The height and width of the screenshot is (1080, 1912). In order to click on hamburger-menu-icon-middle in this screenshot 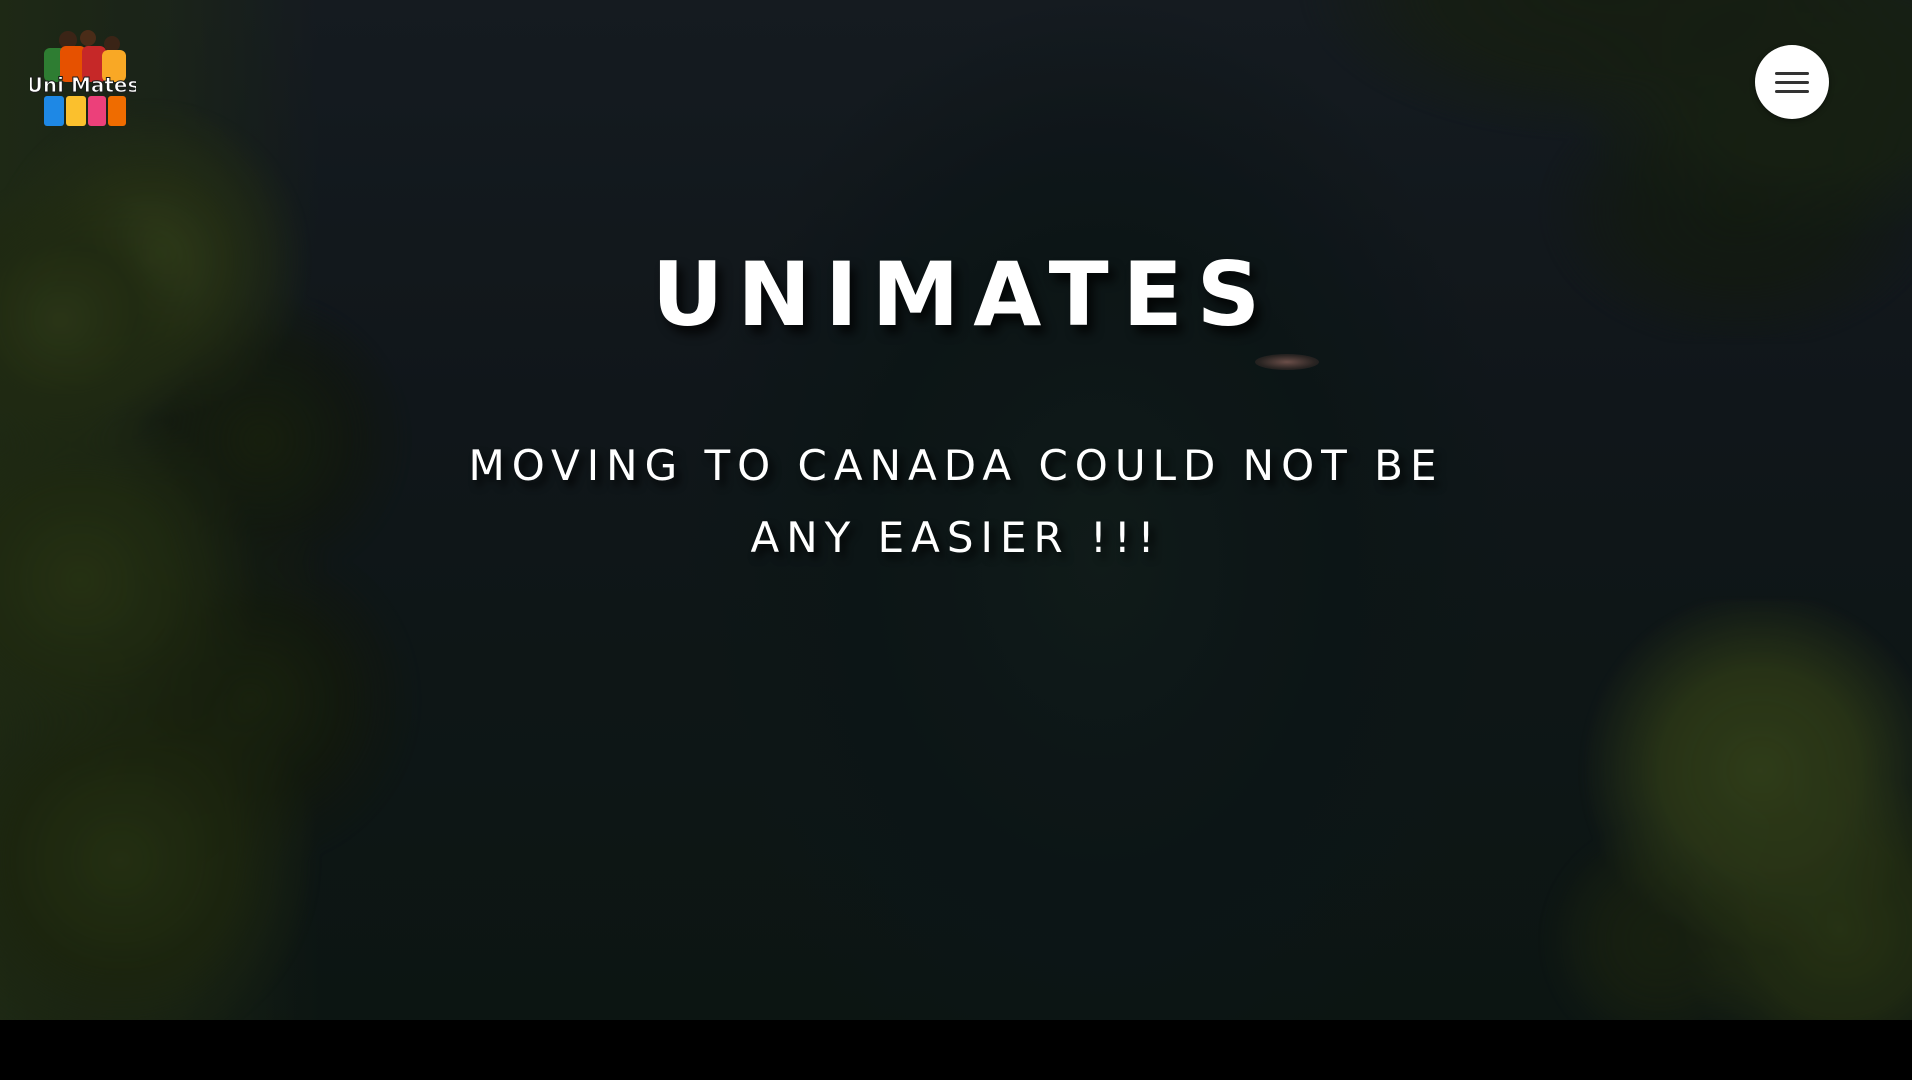, I will do `click(1792, 82)`.